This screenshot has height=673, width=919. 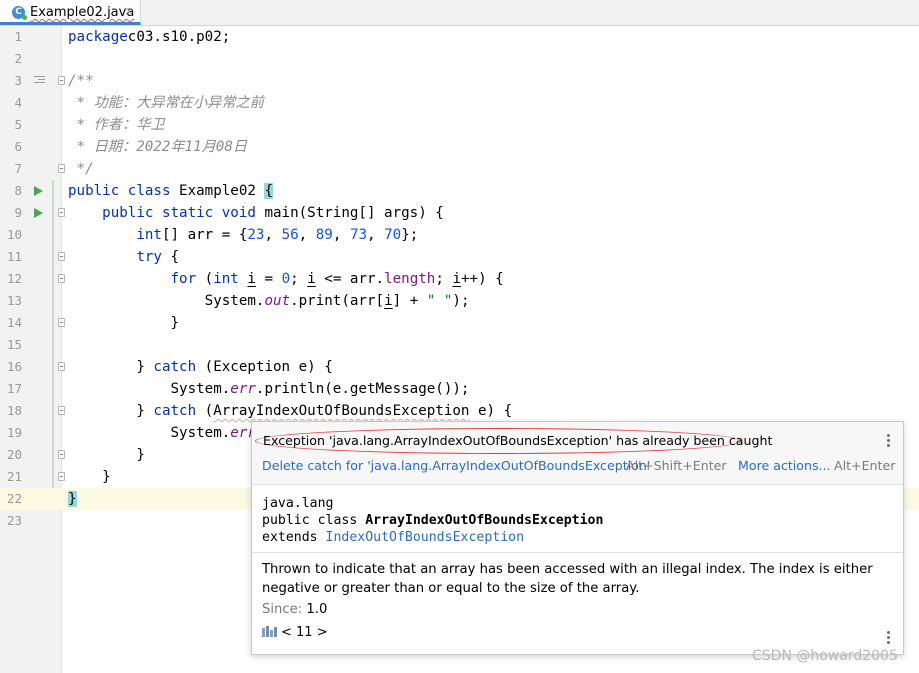 What do you see at coordinates (459, 323) in the screenshot?
I see `code-line: 14 }` at bounding box center [459, 323].